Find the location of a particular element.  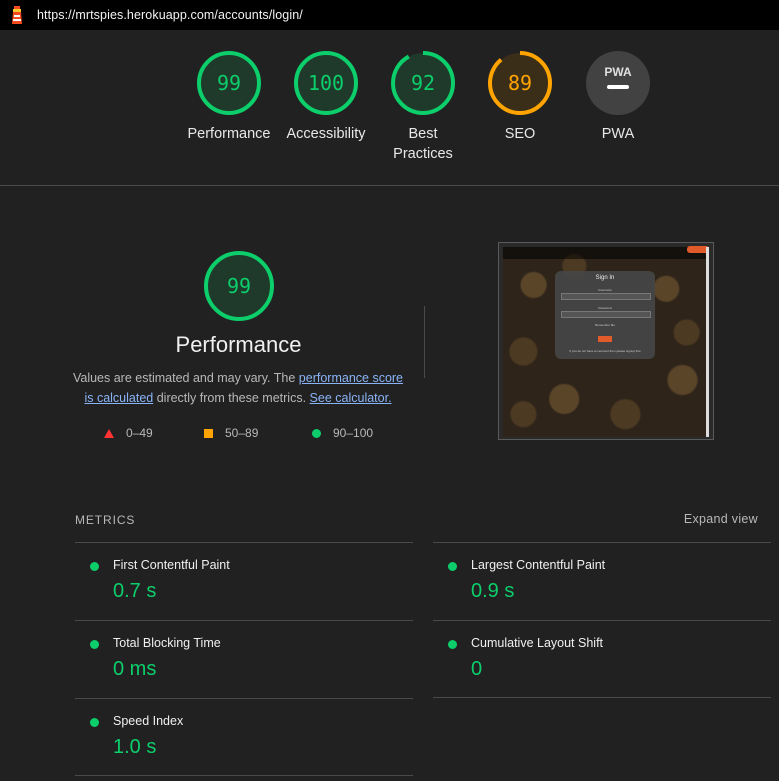

legend-average: 50–89 is located at coordinates (231, 433).